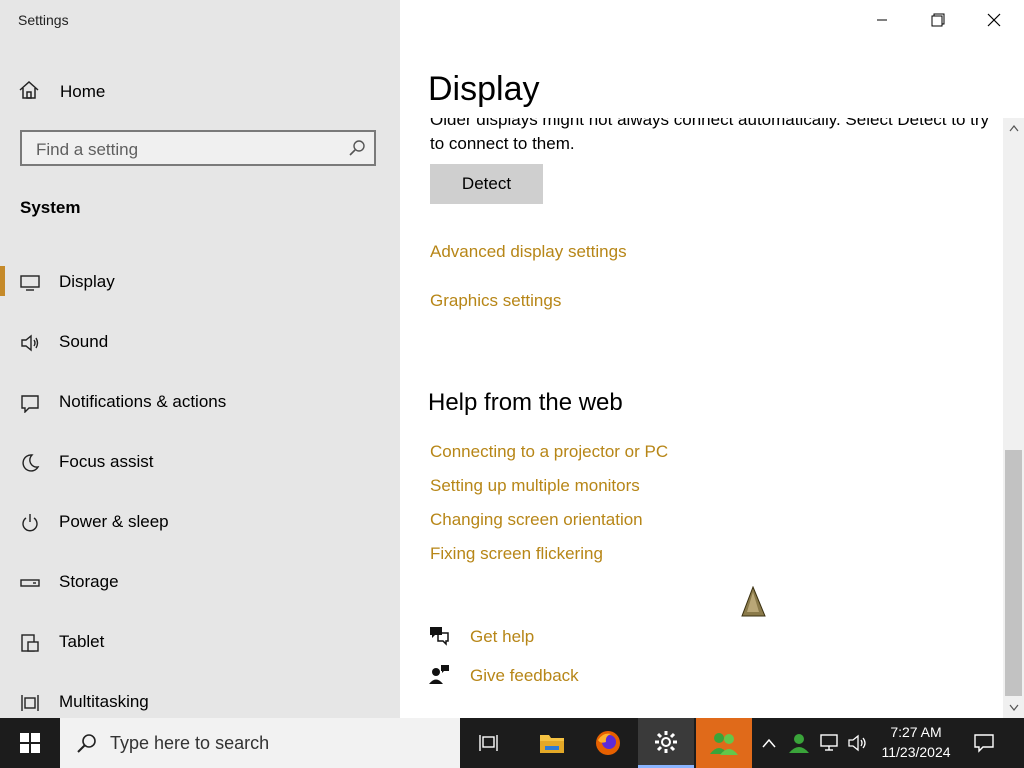  What do you see at coordinates (87, 149) in the screenshot?
I see `search-placeholder: Find a setting` at bounding box center [87, 149].